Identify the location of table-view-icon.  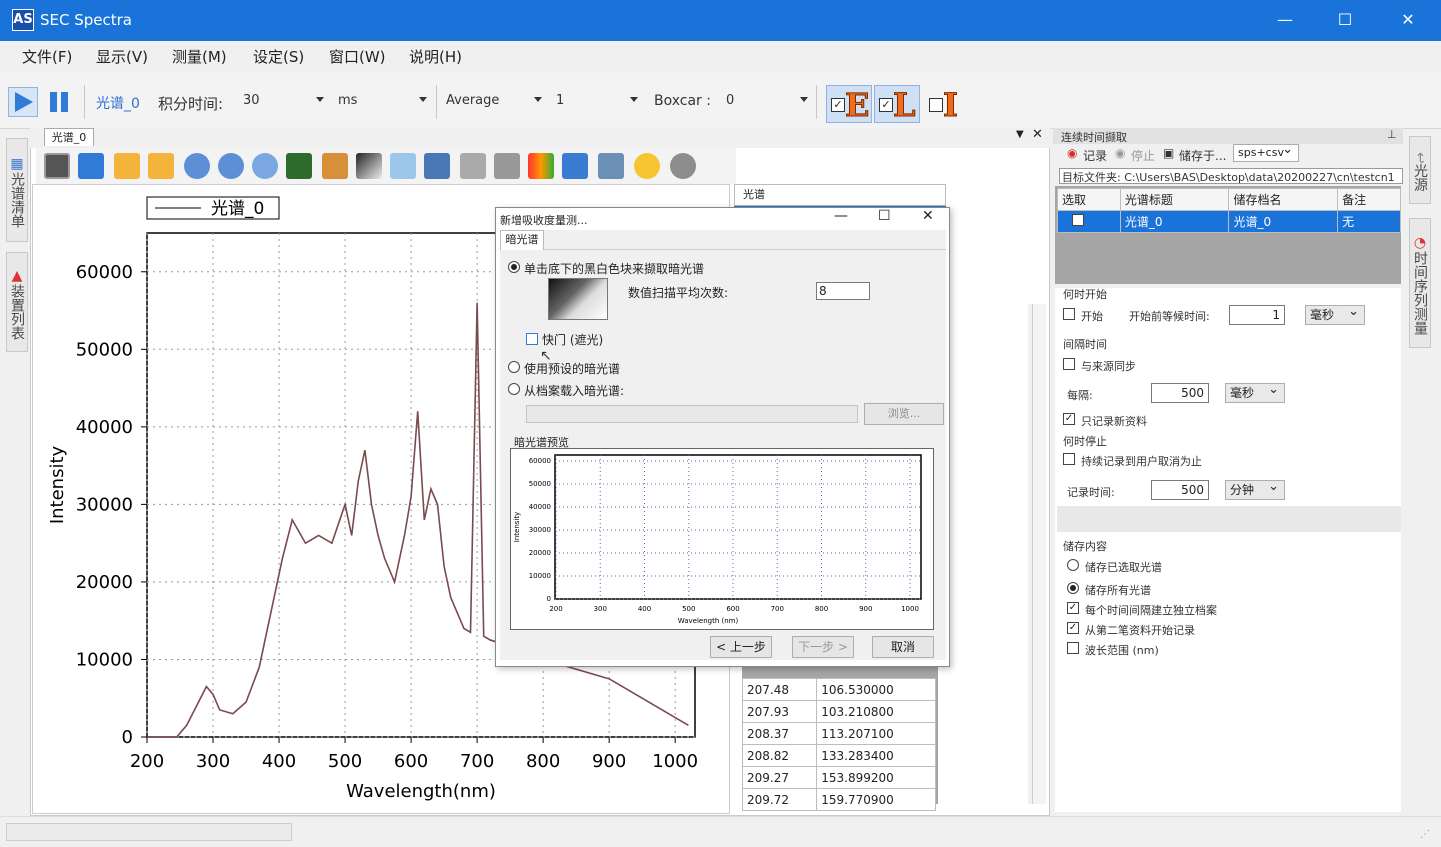
(57, 166).